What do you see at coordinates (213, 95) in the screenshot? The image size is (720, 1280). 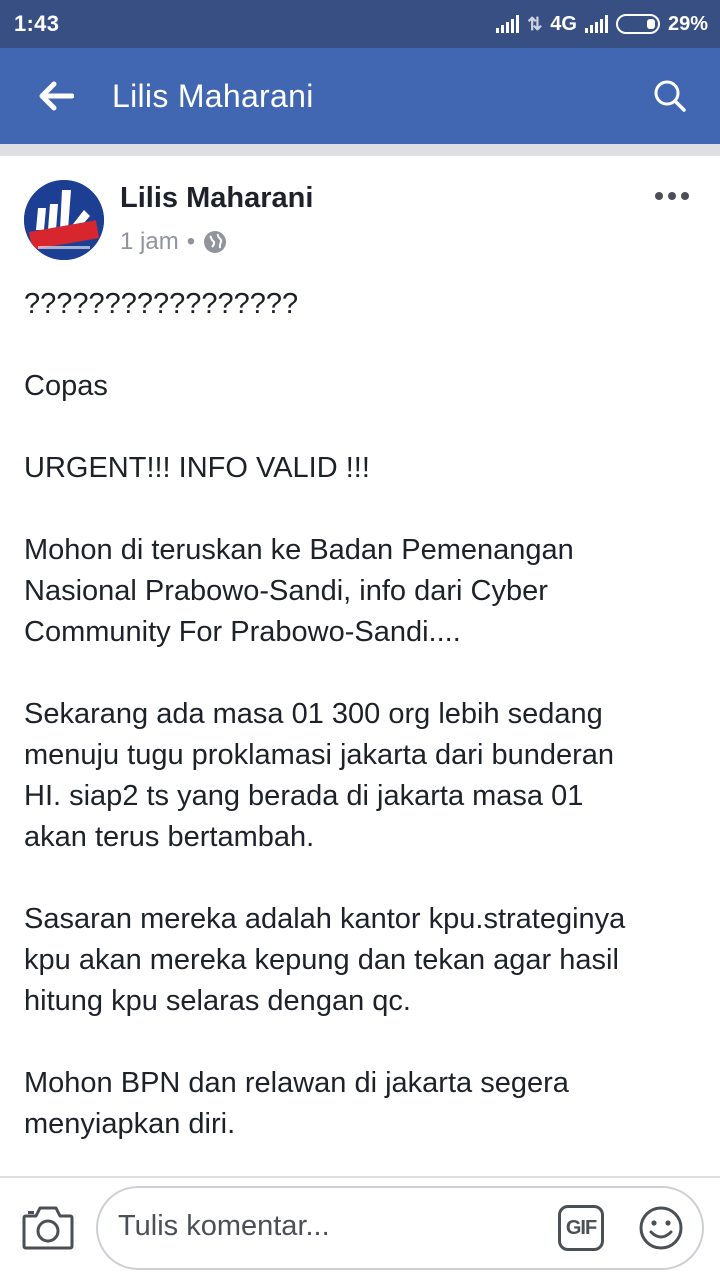 I see `page-title: Lilis Maharani` at bounding box center [213, 95].